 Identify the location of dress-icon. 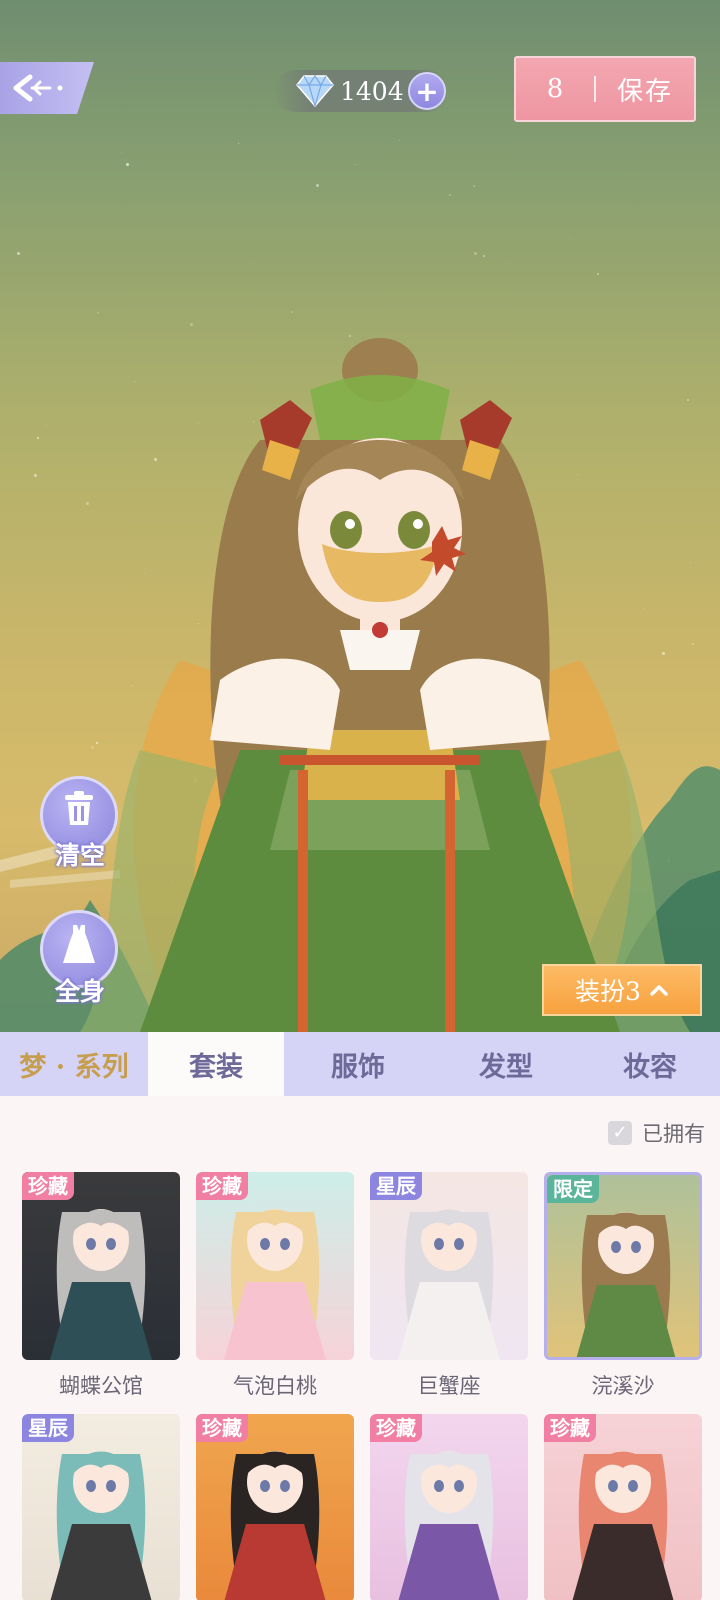
(79, 944).